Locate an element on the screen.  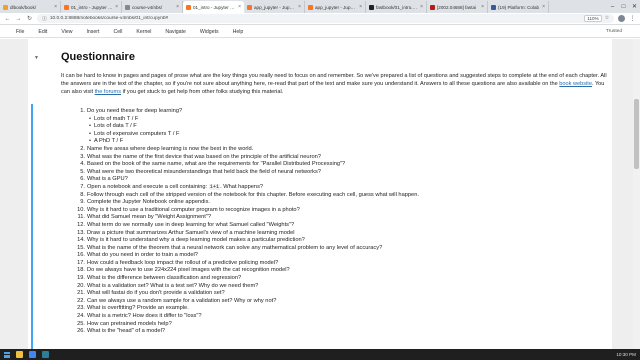
windows-start-icon is located at coordinates (7, 354).